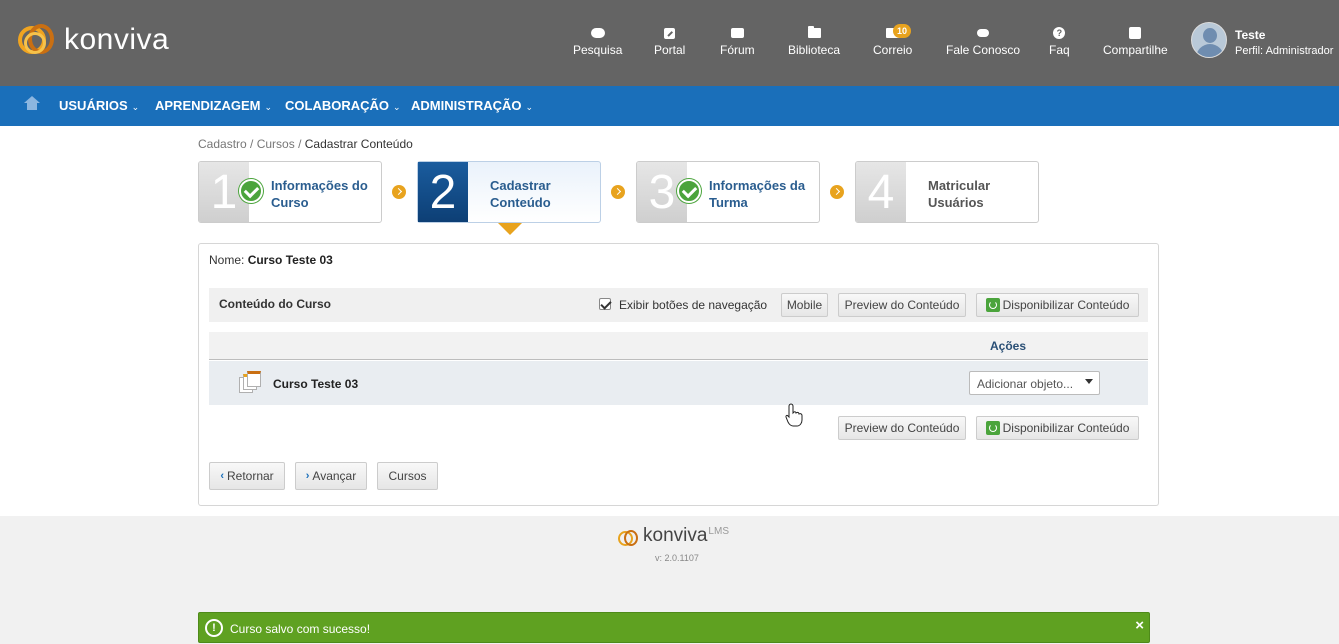 This screenshot has height=644, width=1339. I want to click on nav-label: Fórum, so click(737, 50).